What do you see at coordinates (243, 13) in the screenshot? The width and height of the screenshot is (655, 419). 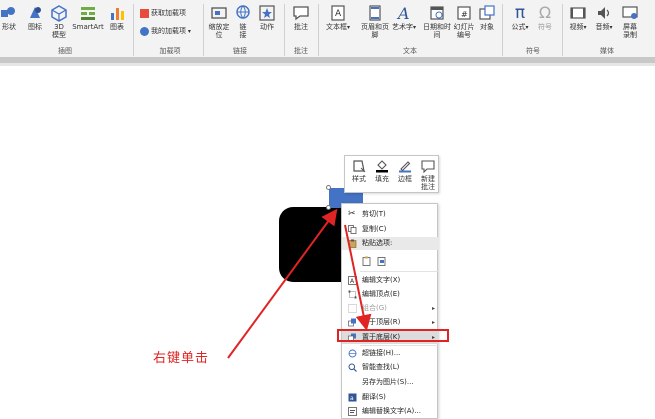 I see `globe-link-icon` at bounding box center [243, 13].